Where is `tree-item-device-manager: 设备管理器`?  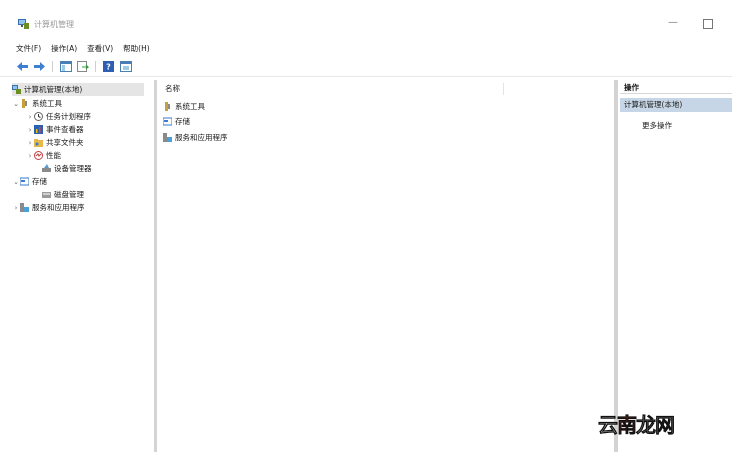 tree-item-device-manager: 设备管理器 is located at coordinates (67, 168).